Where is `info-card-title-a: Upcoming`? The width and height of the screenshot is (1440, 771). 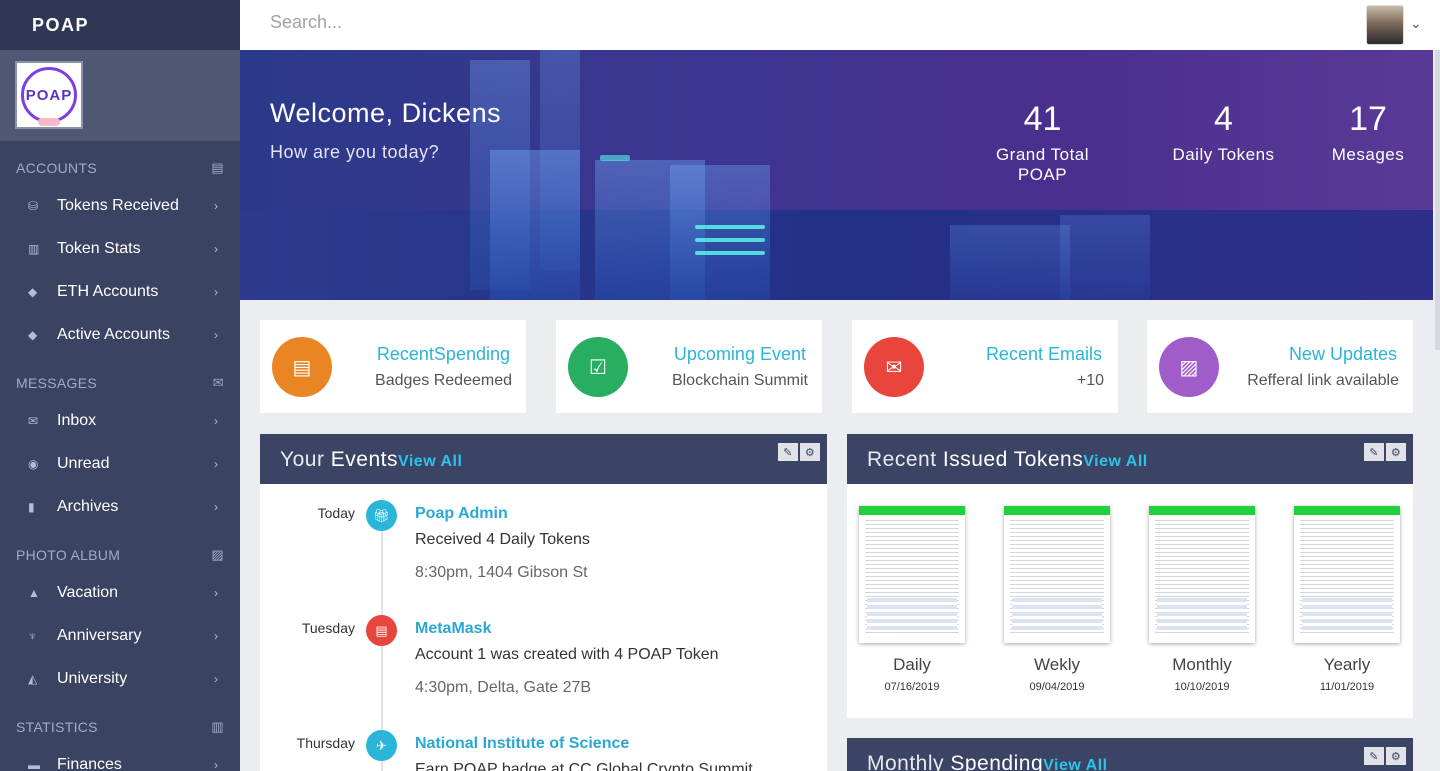 info-card-title-a: Upcoming is located at coordinates (716, 354).